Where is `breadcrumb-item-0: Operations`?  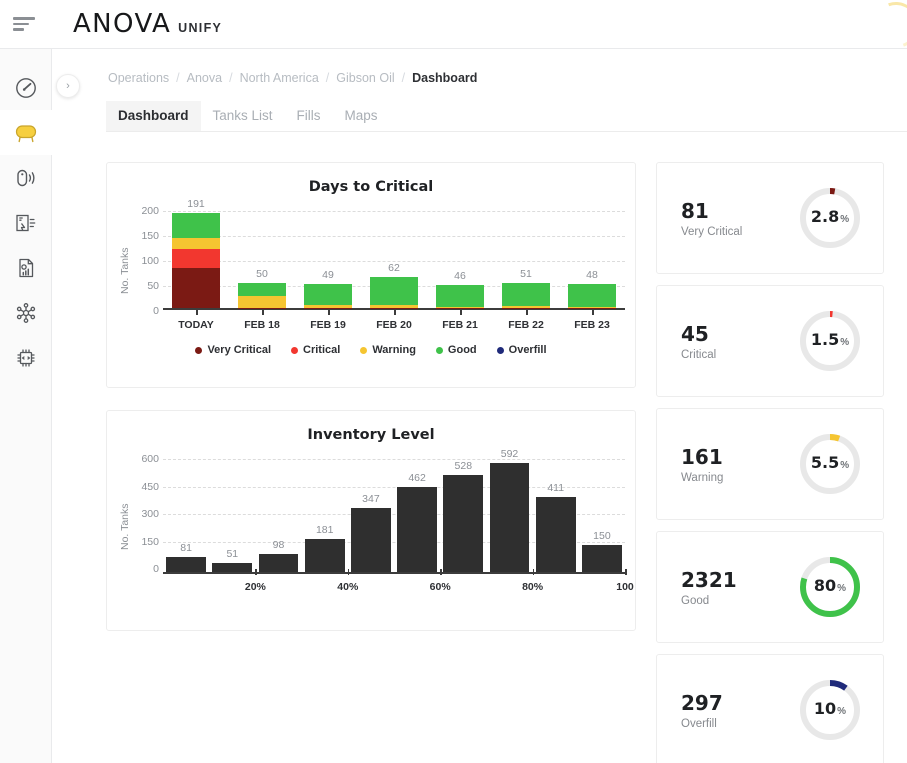 breadcrumb-item-0: Operations is located at coordinates (138, 78).